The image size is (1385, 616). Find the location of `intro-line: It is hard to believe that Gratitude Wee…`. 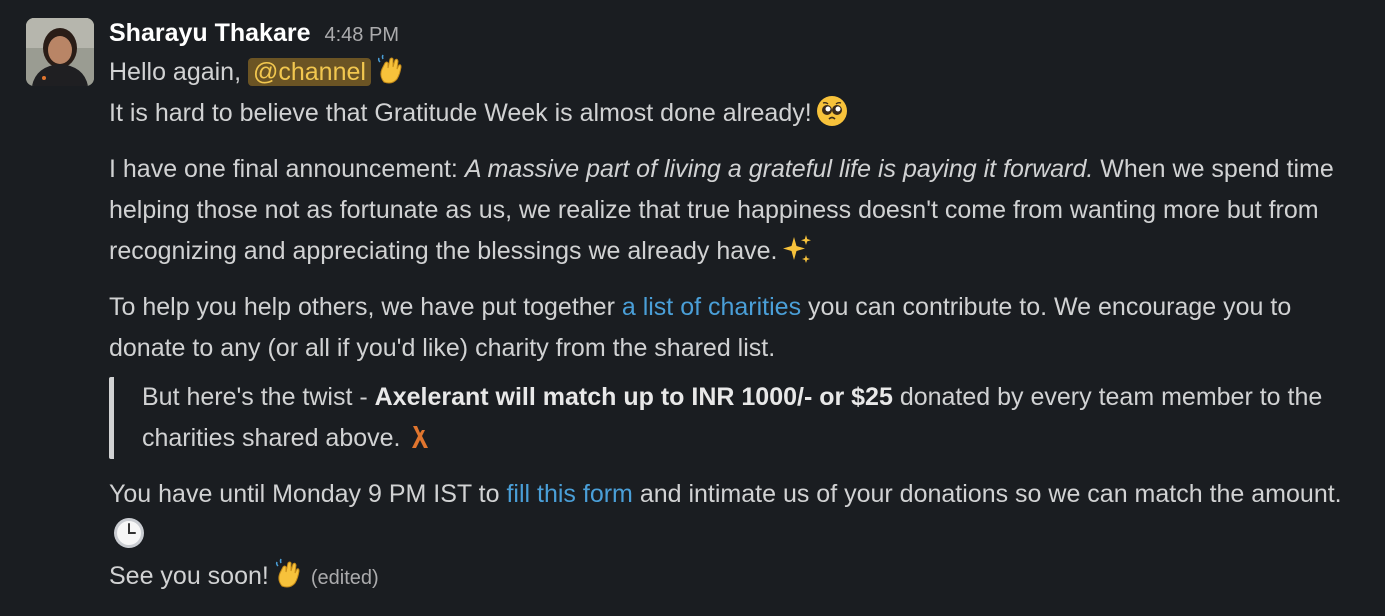

intro-line: It is hard to believe that Gratitude Wee… is located at coordinates (734, 113).